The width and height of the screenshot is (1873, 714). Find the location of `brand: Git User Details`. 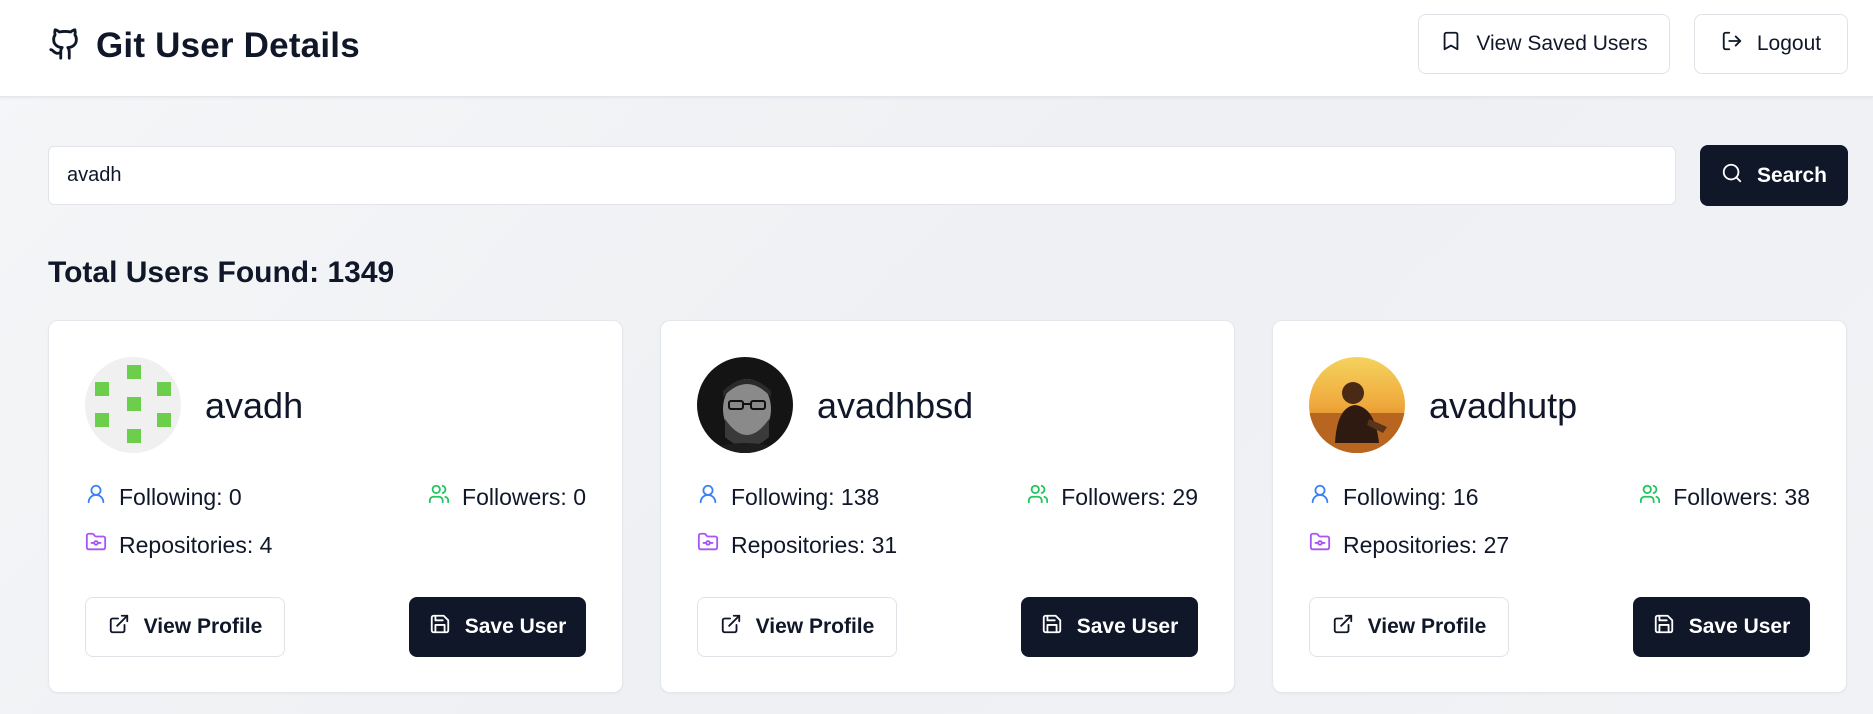

brand: Git User Details is located at coordinates (204, 46).